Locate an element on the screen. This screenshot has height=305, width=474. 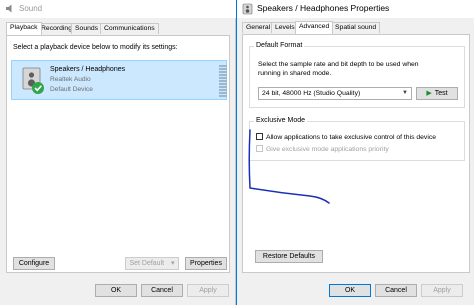
chevron-down-icon: ▼ is located at coordinates (405, 93).